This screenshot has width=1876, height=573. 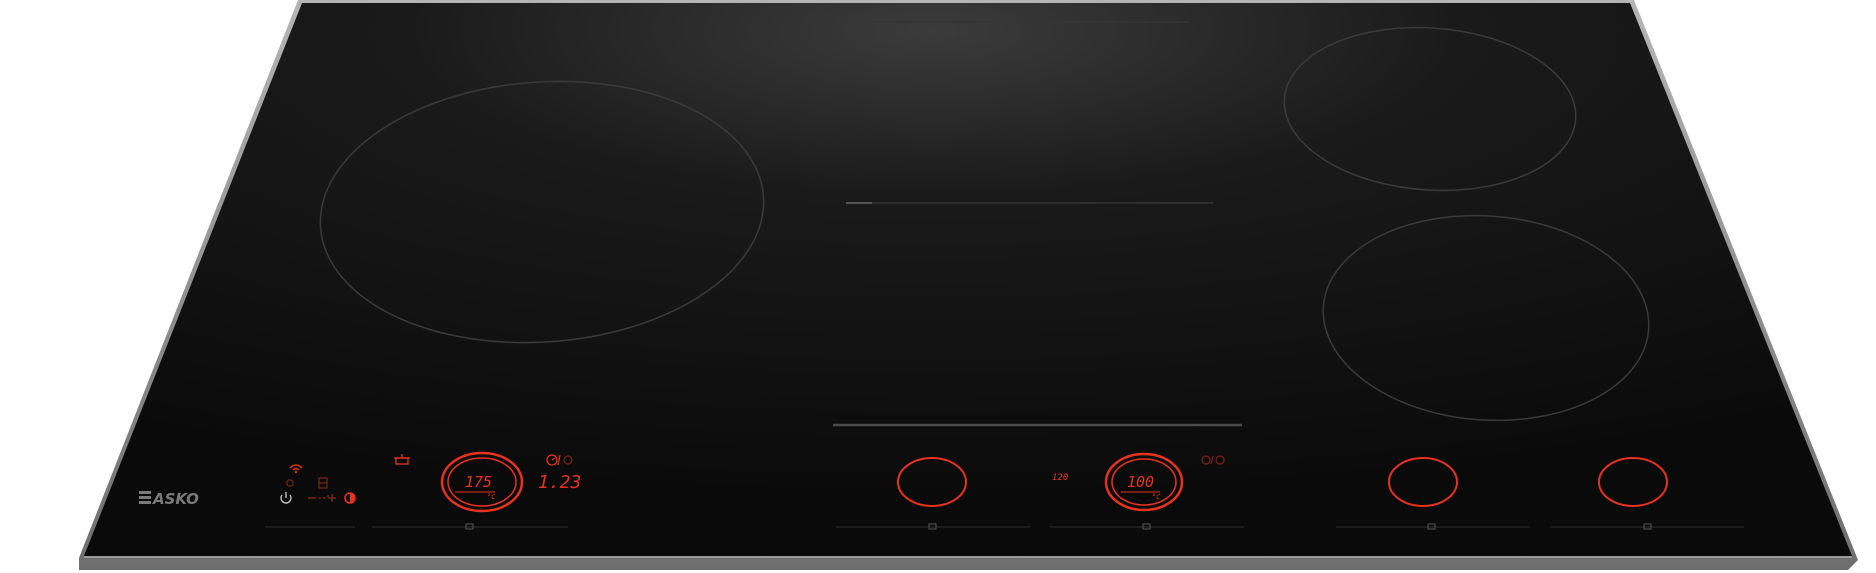 What do you see at coordinates (1060, 478) in the screenshot?
I see `probe-temperature-display: 120` at bounding box center [1060, 478].